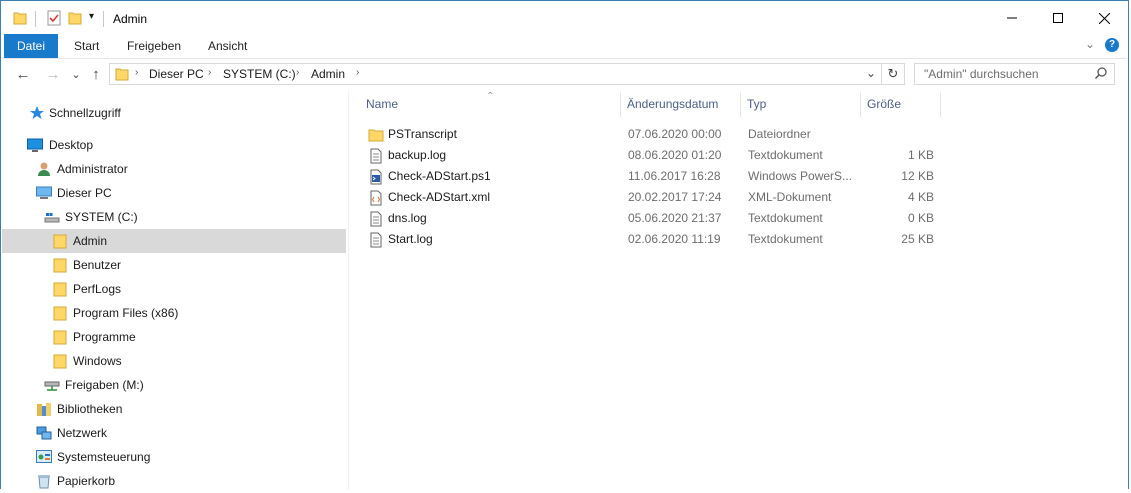 The width and height of the screenshot is (1131, 493). Describe the element at coordinates (174, 241) in the screenshot. I see `sidebar-item-admin: Admin` at that location.